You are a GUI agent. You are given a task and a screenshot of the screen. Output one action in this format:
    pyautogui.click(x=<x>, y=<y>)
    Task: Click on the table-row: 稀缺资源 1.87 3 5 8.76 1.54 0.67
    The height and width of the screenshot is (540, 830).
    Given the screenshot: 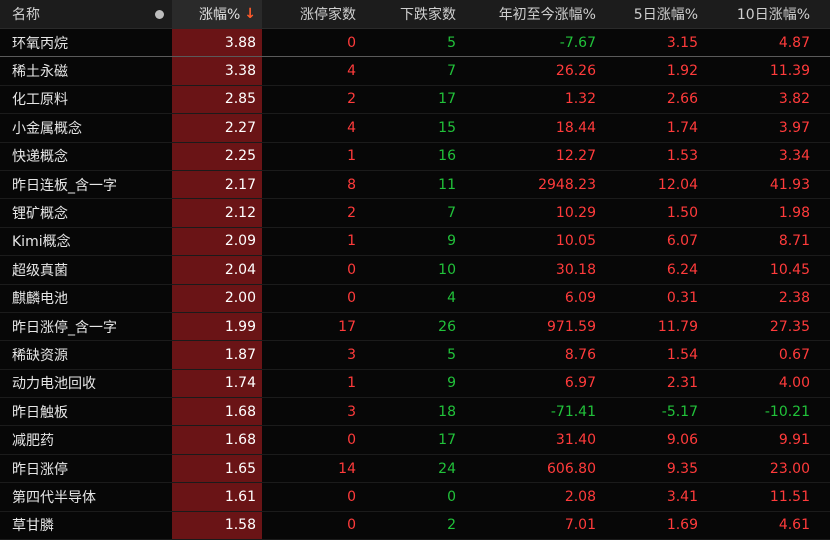 What is the action you would take?
    pyautogui.click(x=415, y=355)
    